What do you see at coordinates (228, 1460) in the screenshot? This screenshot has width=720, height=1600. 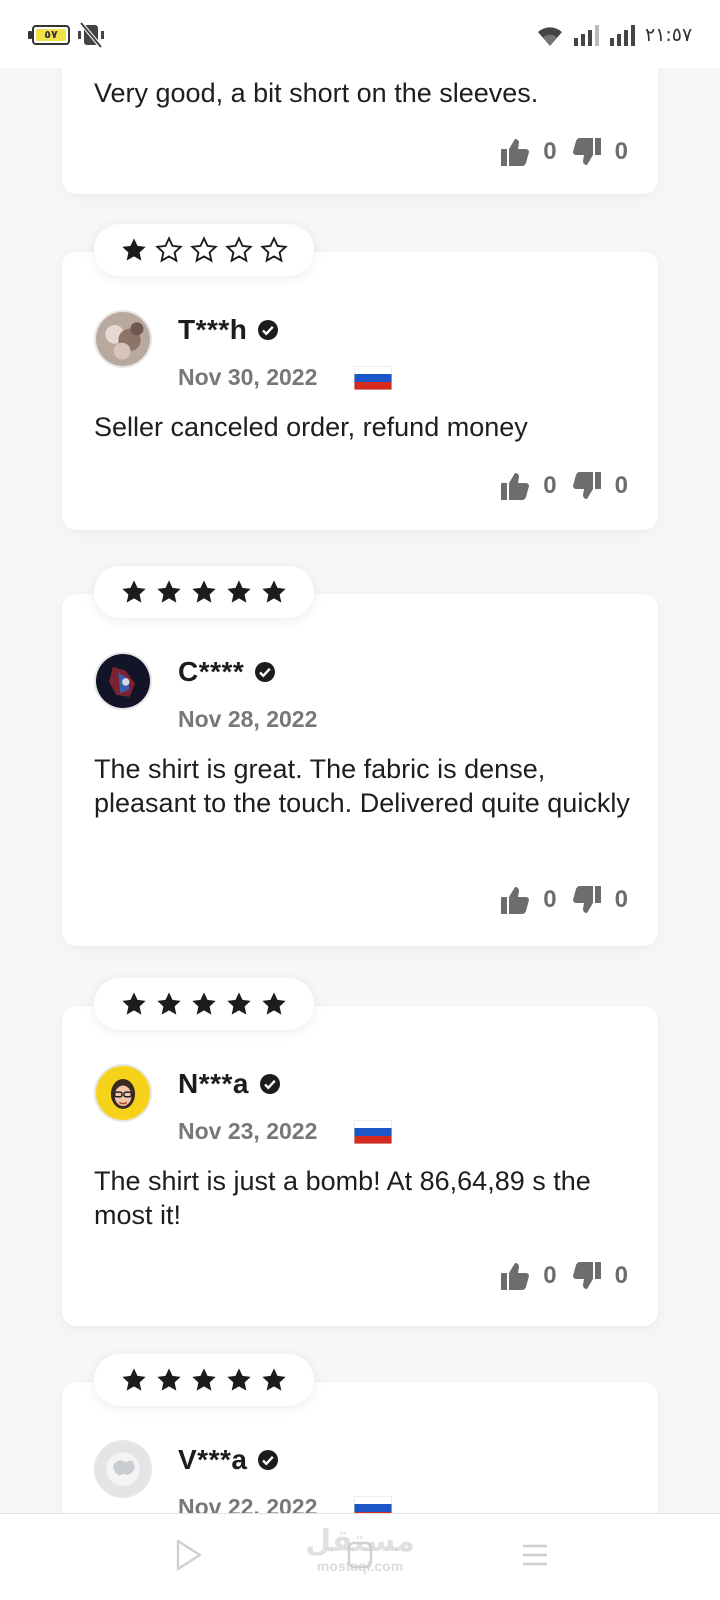 I see `reviewer-name: V***a` at bounding box center [228, 1460].